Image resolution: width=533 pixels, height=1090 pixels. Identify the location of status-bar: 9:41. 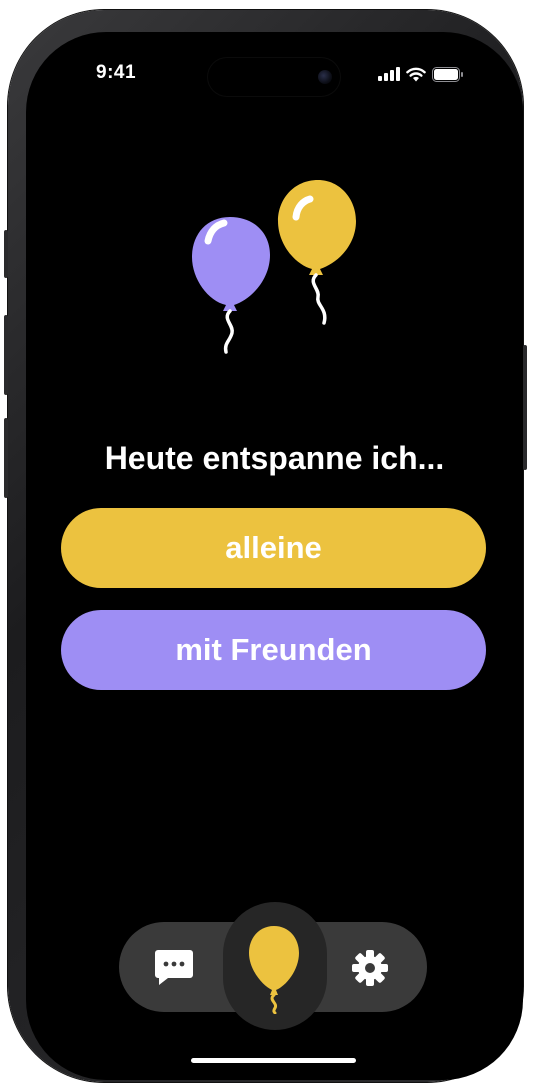
(274, 67).